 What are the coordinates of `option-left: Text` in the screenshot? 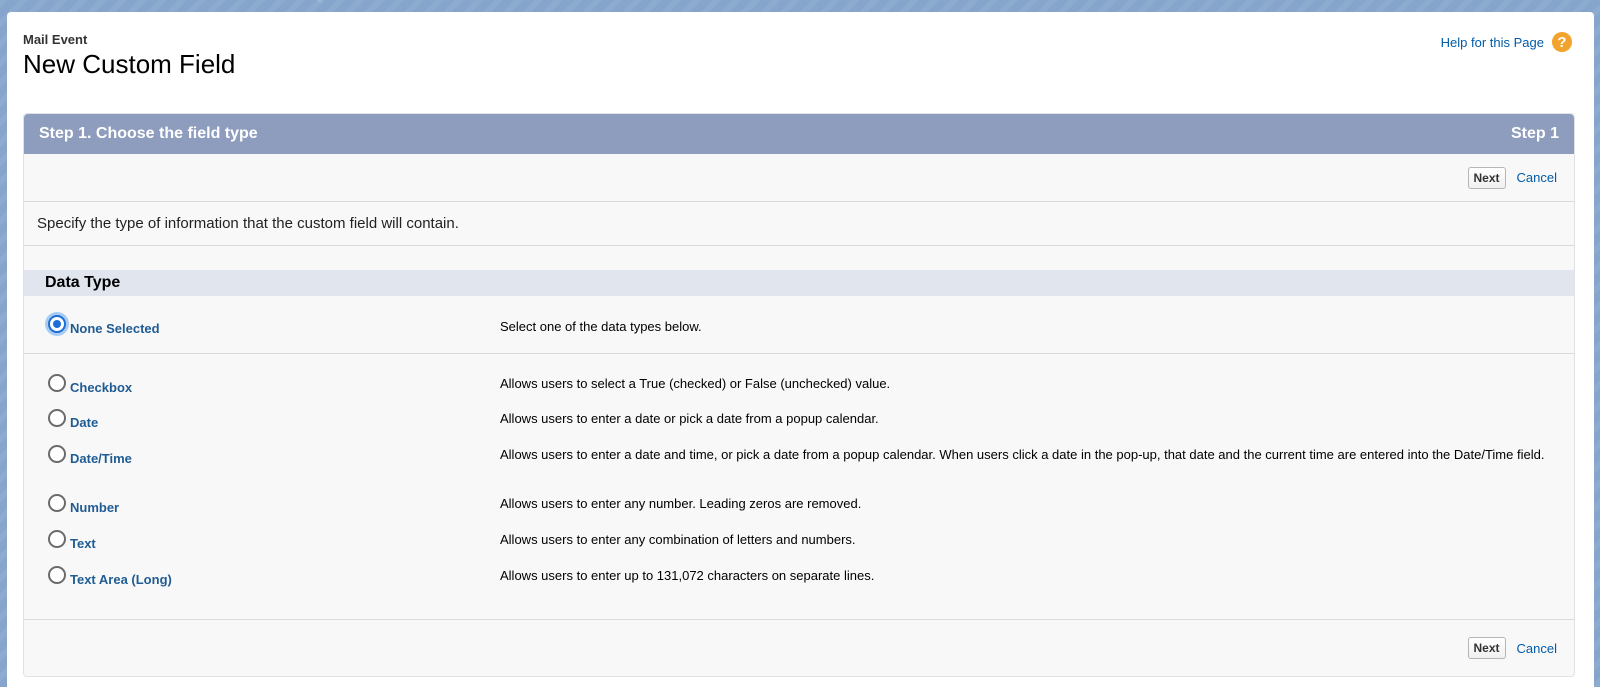 It's located at (262, 548).